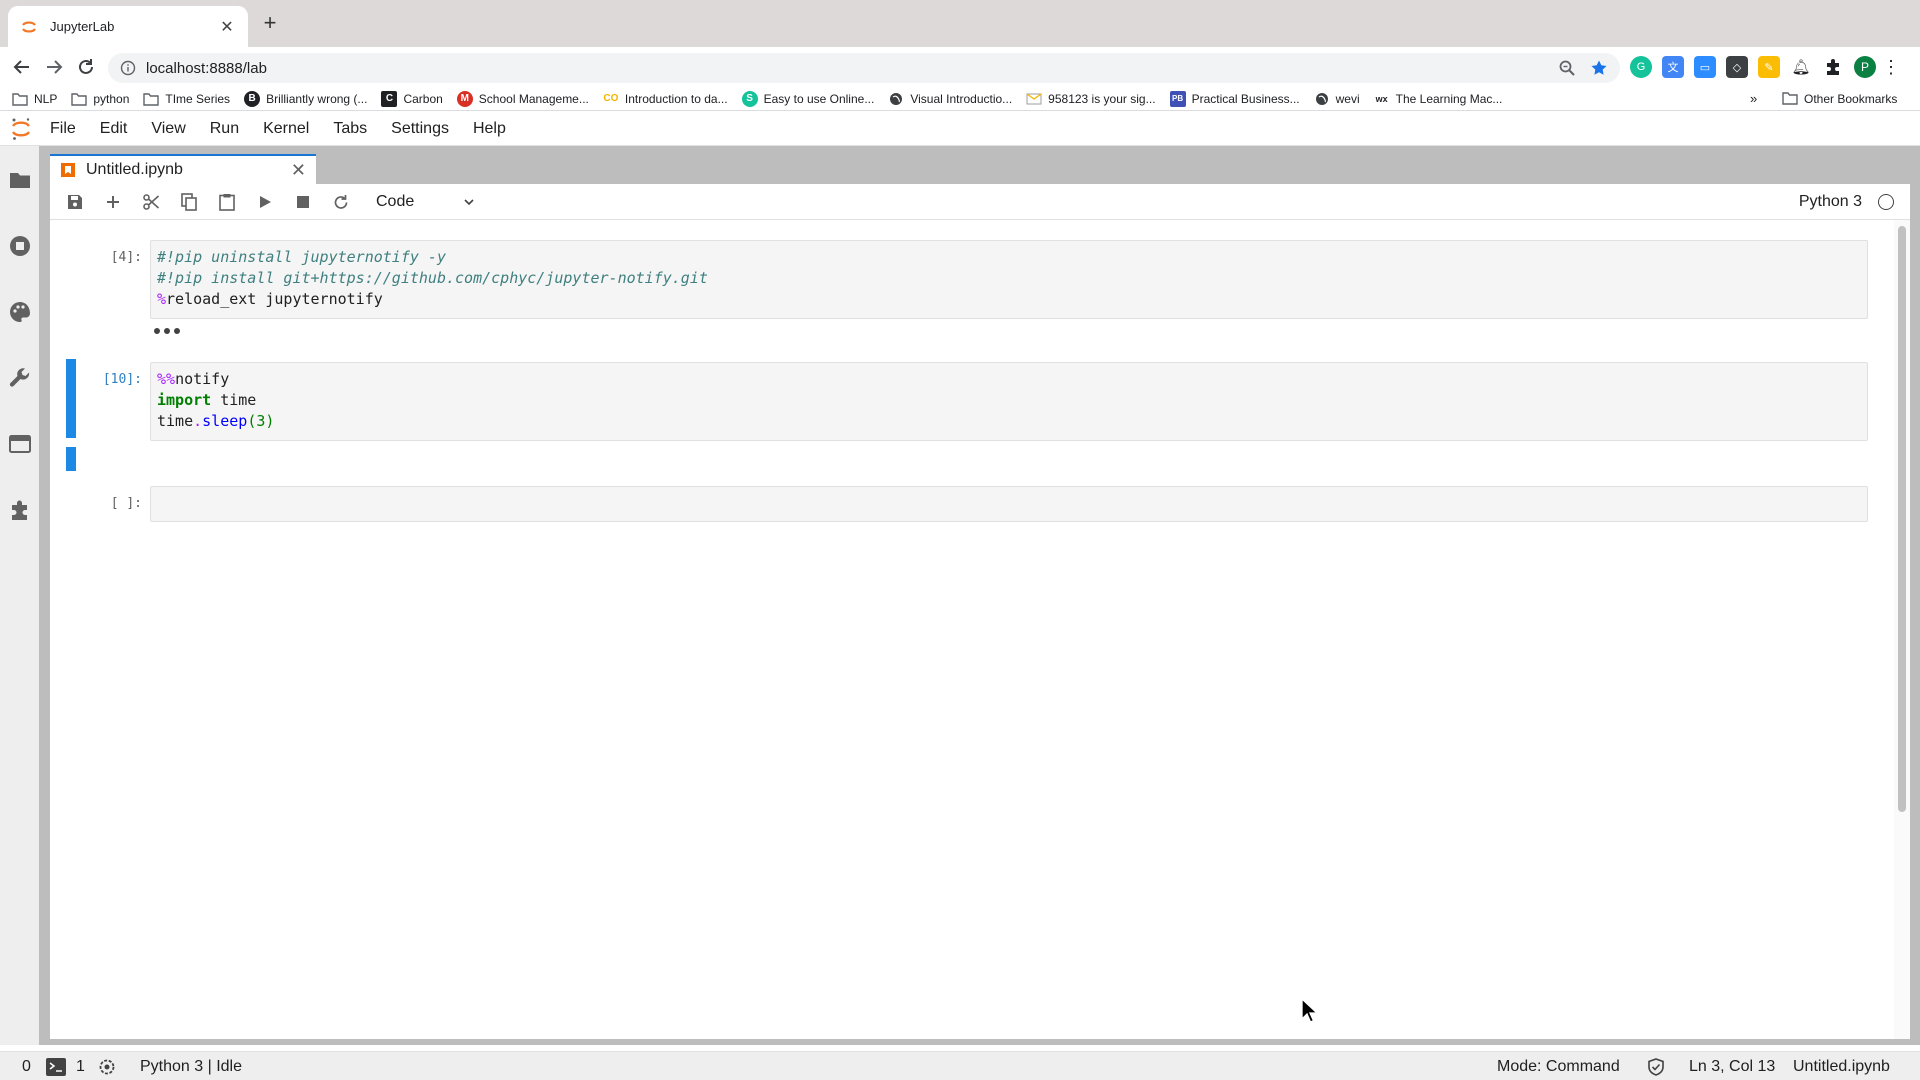 This screenshot has height=1080, width=1920. I want to click on scissors-icon, so click(151, 201).